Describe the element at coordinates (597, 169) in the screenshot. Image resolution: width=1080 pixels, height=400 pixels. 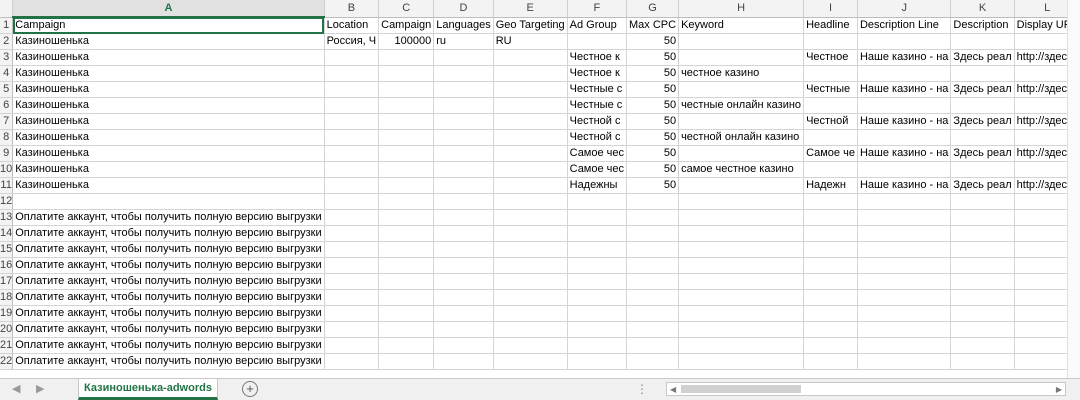
I see `cell-f10: Самое чес` at that location.